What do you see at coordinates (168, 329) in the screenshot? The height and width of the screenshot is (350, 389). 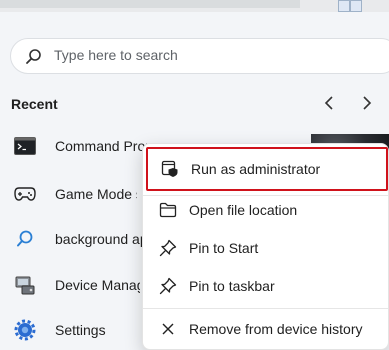 I see `close-icon` at bounding box center [168, 329].